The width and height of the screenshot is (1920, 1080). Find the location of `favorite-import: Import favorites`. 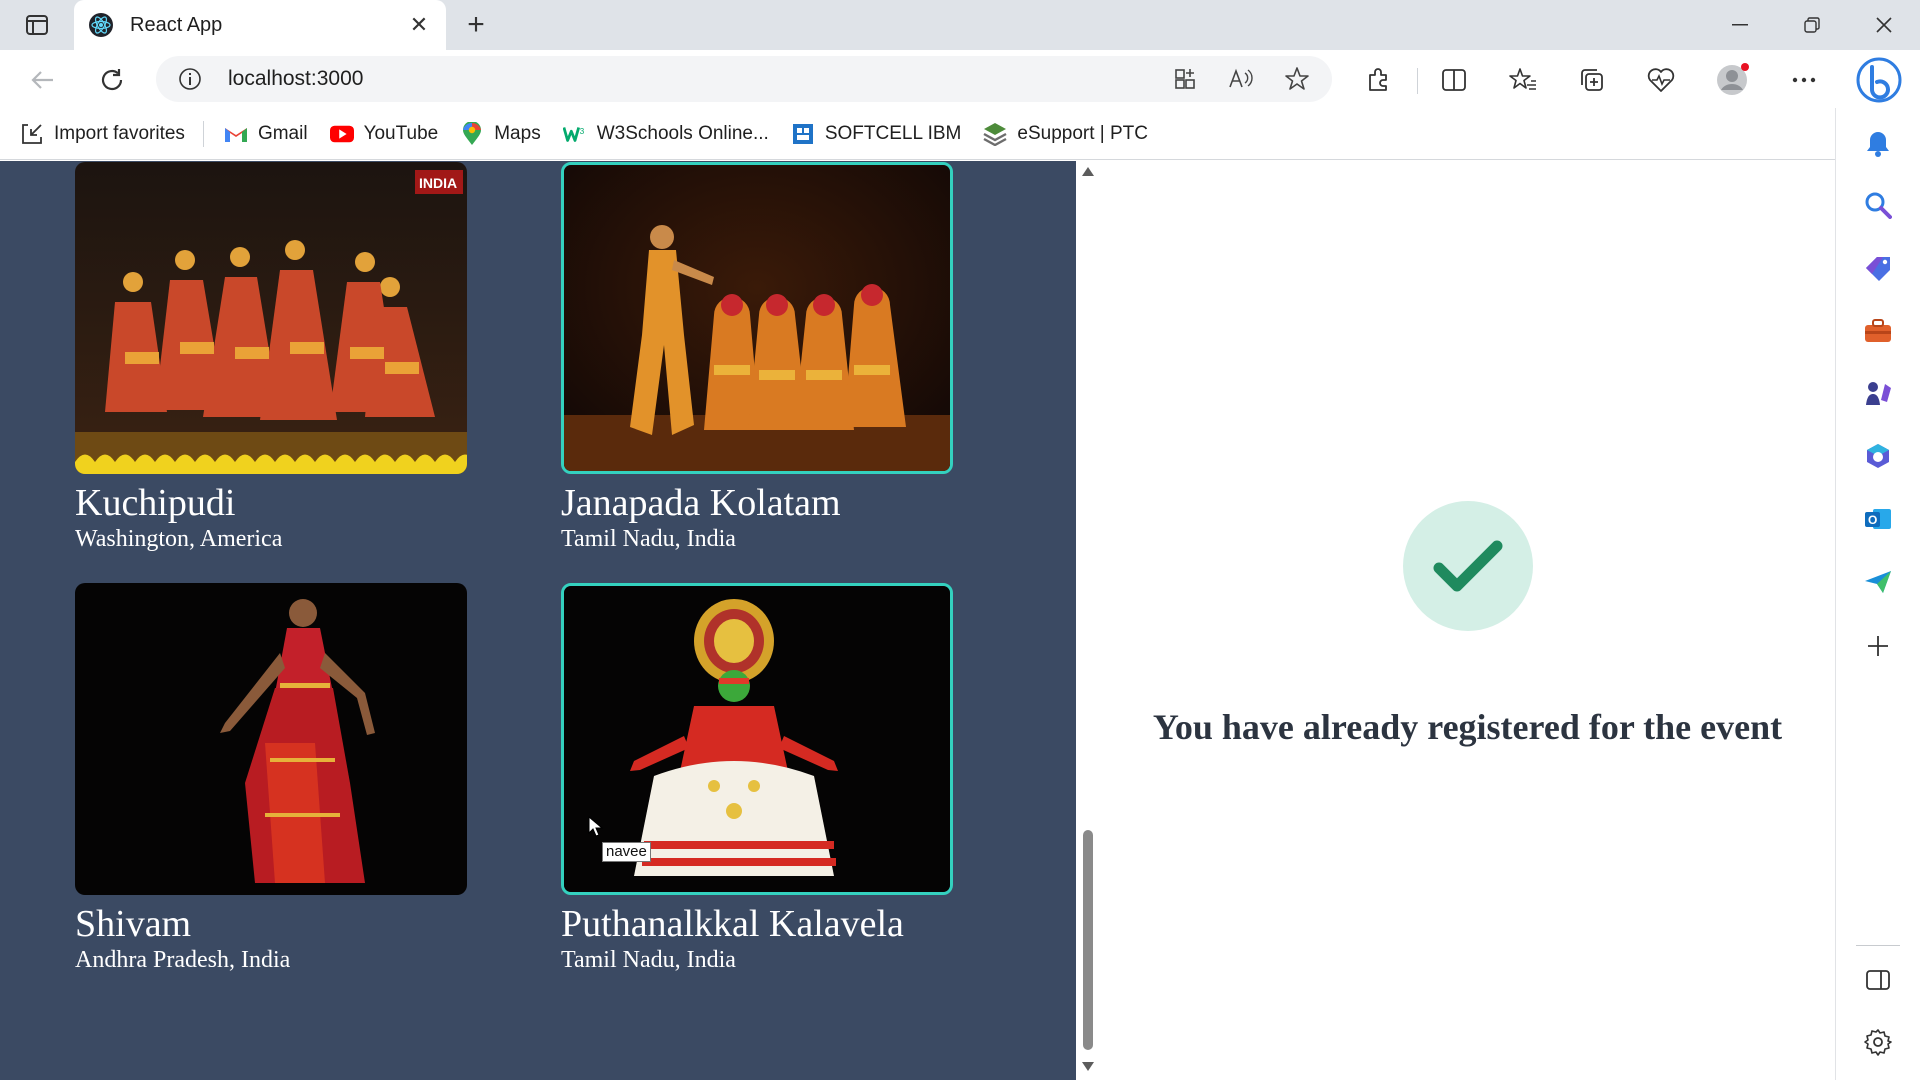

favorite-import: Import favorites is located at coordinates (102, 134).